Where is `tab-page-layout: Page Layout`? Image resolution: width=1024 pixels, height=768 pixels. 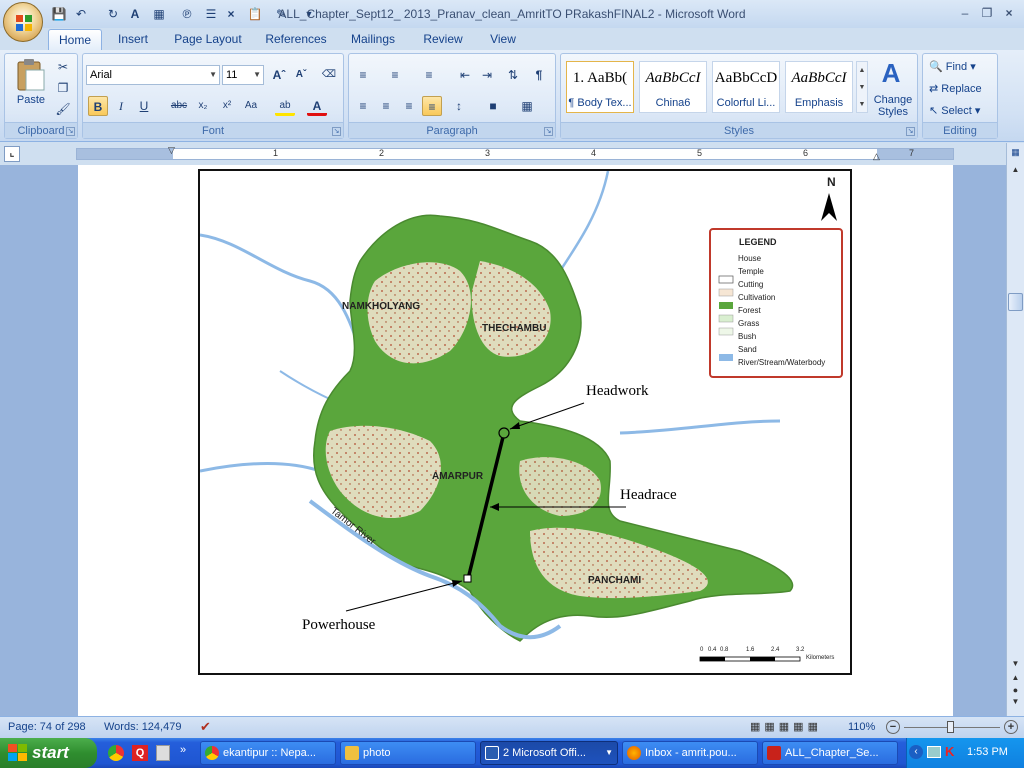
tab-page-layout: Page Layout is located at coordinates (208, 39).